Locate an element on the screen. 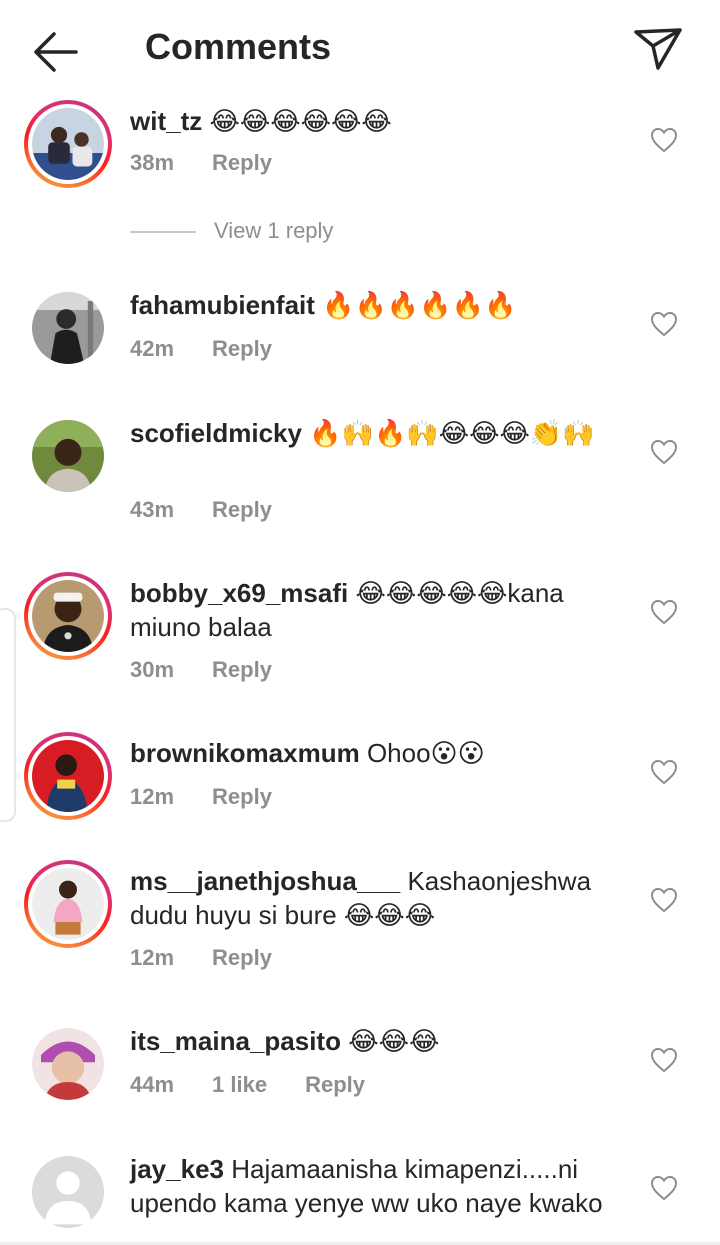 Image resolution: width=720 pixels, height=1245 pixels. comment-body: Ohoo😮😮 is located at coordinates (425, 753).